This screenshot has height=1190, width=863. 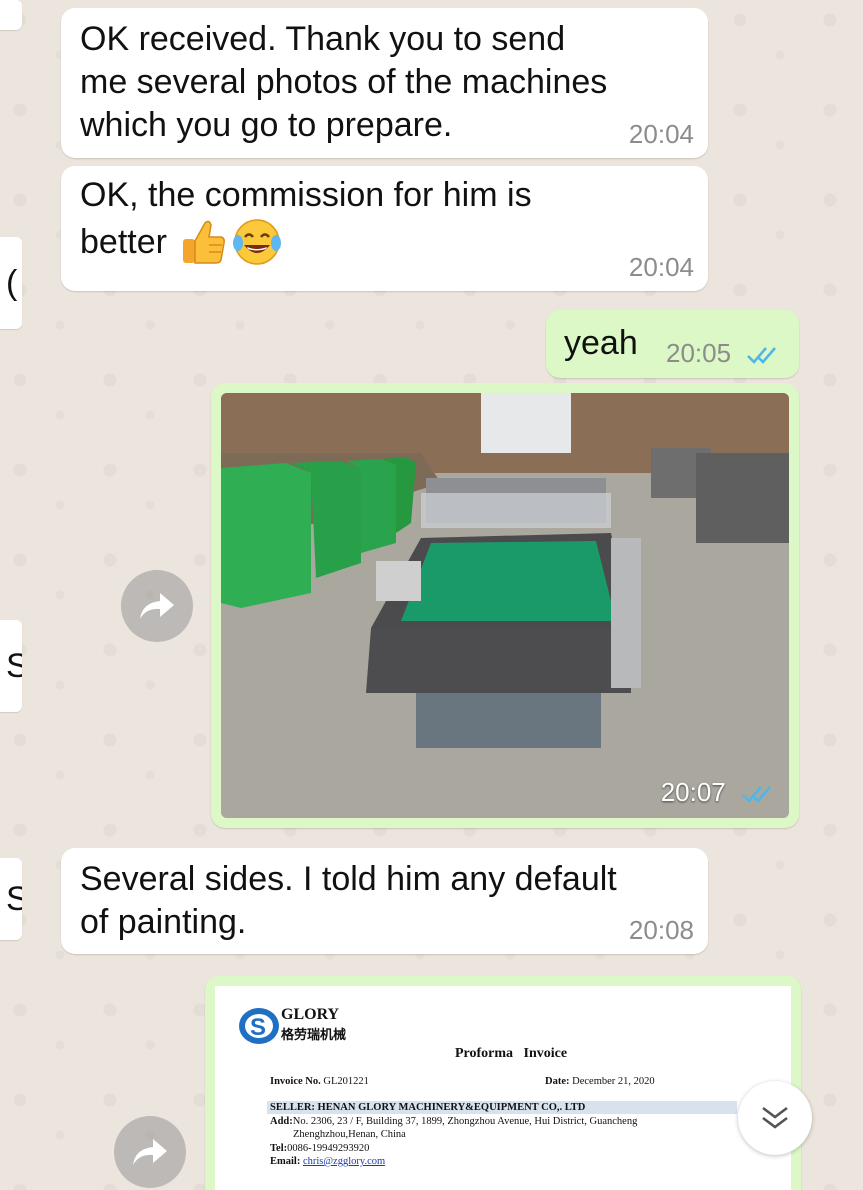 What do you see at coordinates (601, 343) in the screenshot?
I see `message-text: yeah` at bounding box center [601, 343].